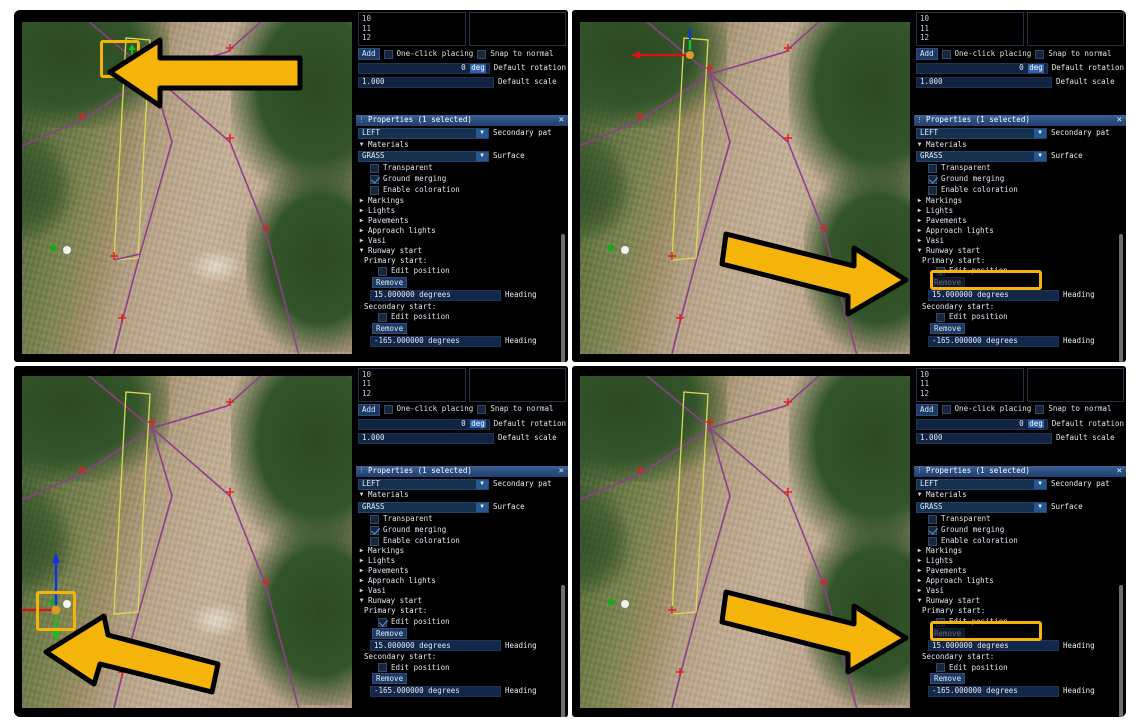  I want to click on section-materials: ▼ Materials, so click(1020, 145).